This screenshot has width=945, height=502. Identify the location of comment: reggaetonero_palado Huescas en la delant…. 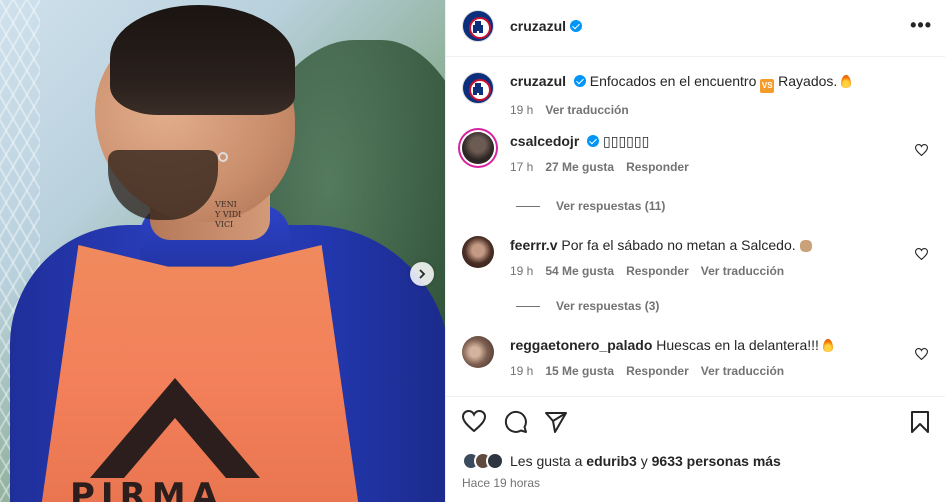
(697, 358).